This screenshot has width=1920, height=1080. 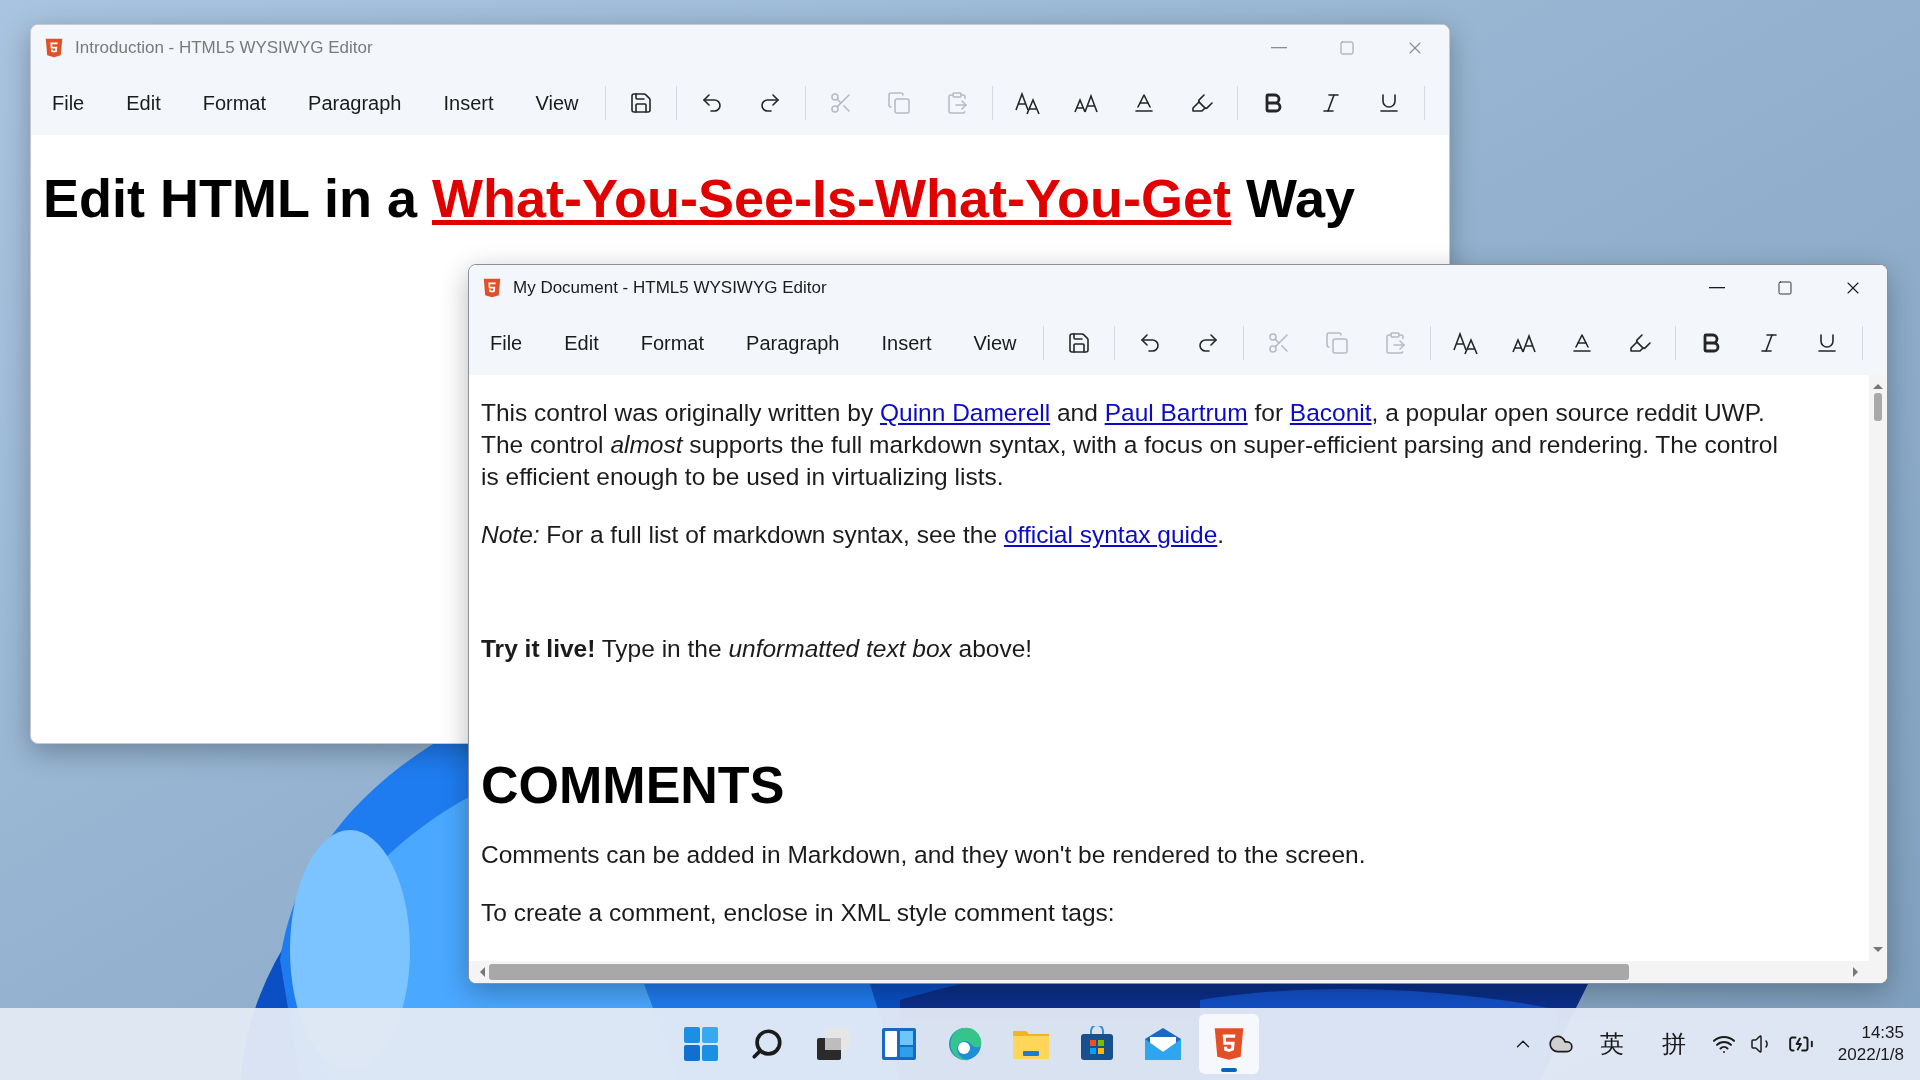 I want to click on start-icon, so click(x=701, y=1044).